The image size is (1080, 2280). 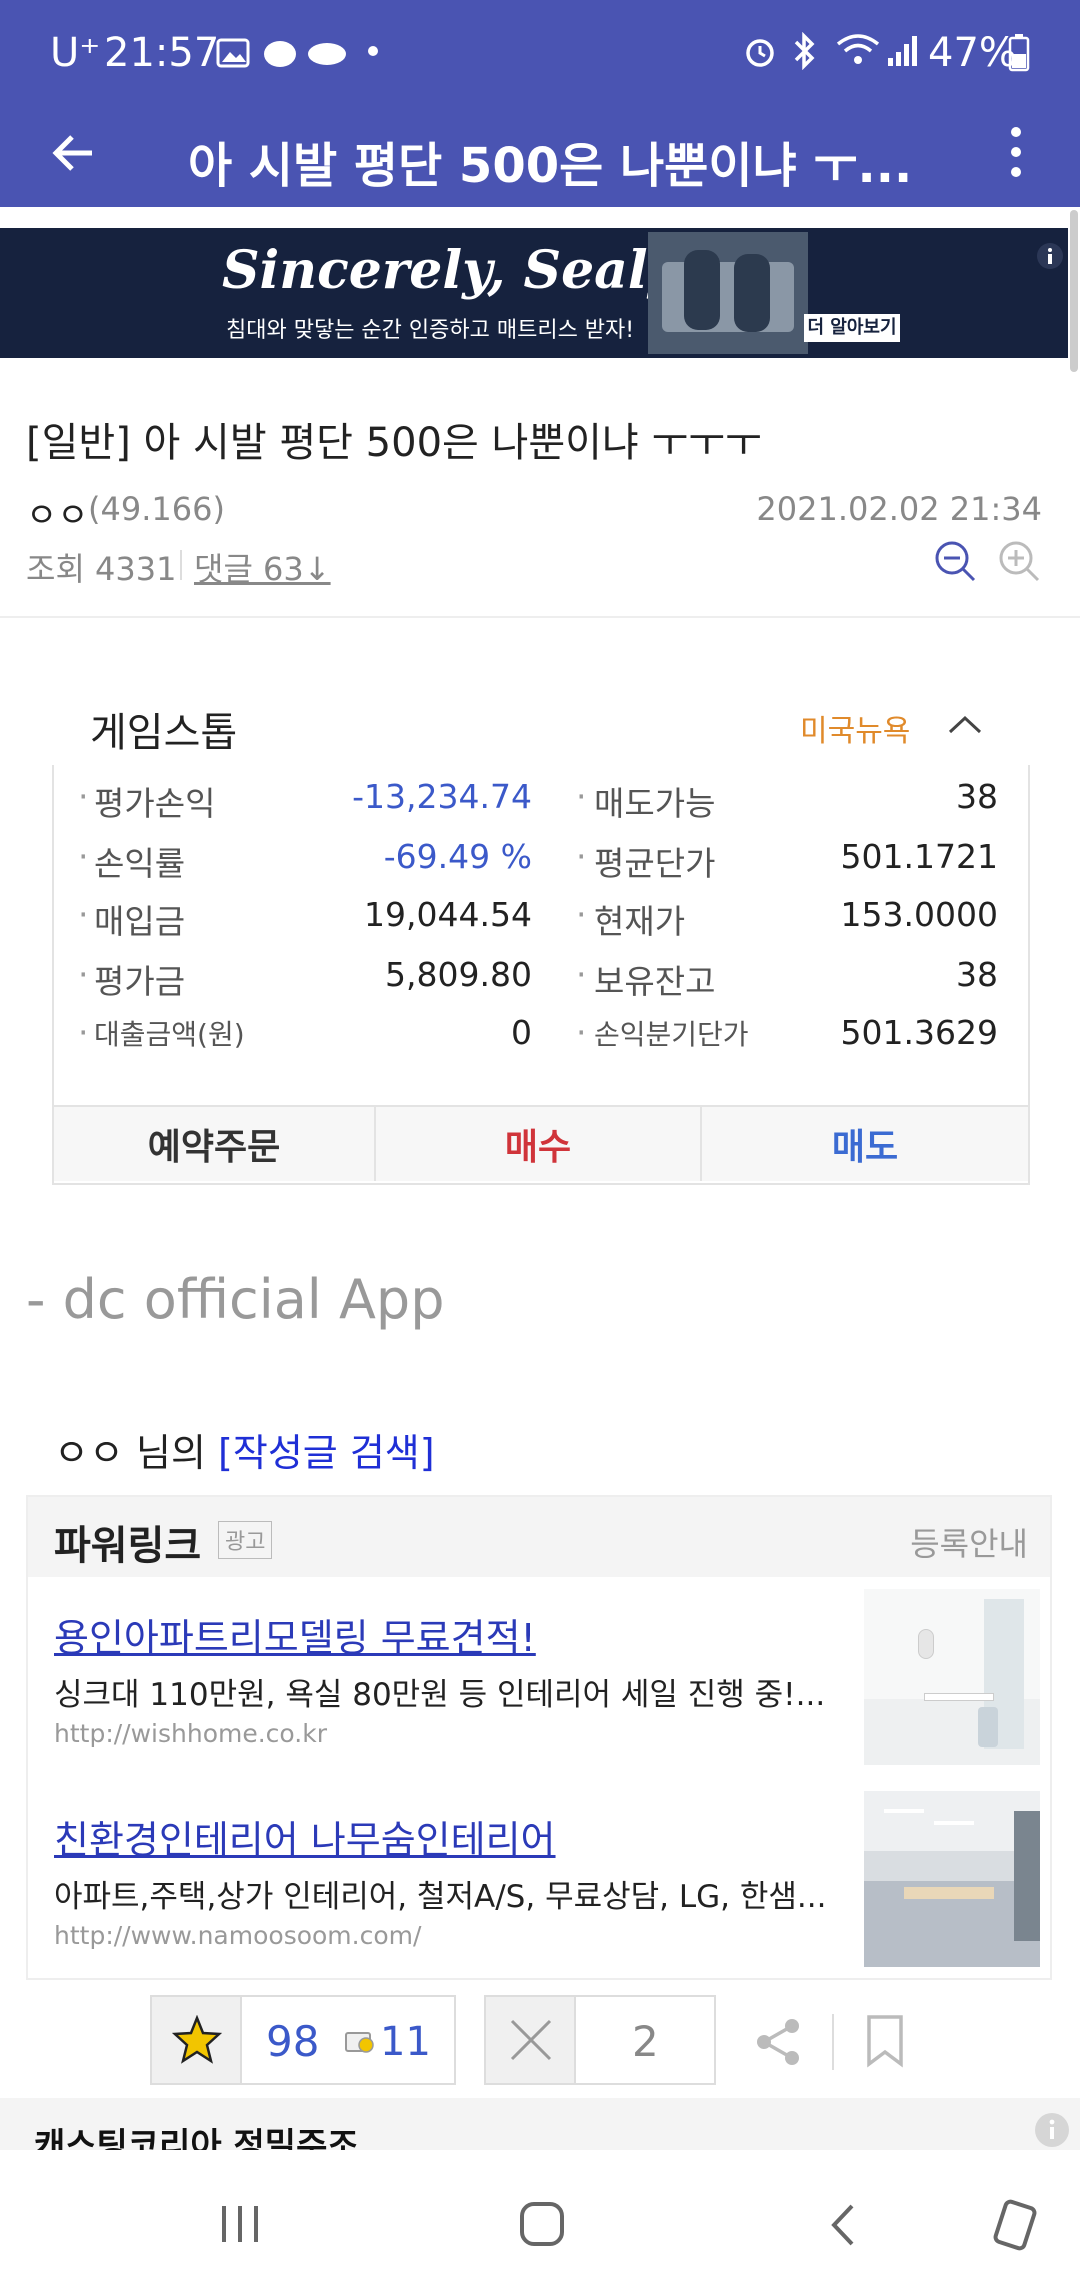 I want to click on powerlink-title: 파워링크, so click(x=128, y=1546).